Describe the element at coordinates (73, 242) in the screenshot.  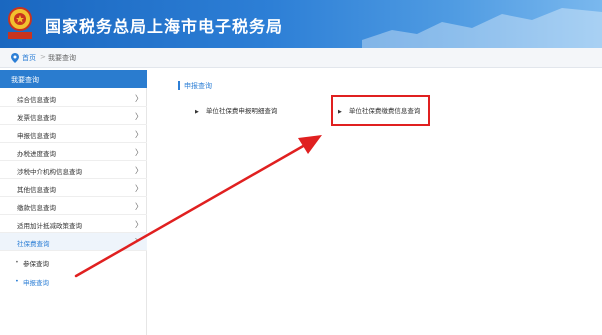
I see `sidebar-item-social-security: 社保费查询 ﹀` at that location.